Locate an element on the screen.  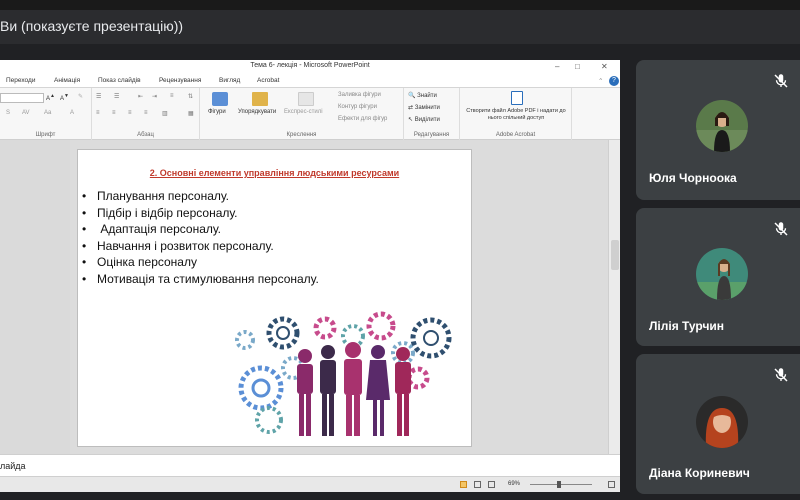
participant-name: Діана Кориневич is located at coordinates (699, 473).